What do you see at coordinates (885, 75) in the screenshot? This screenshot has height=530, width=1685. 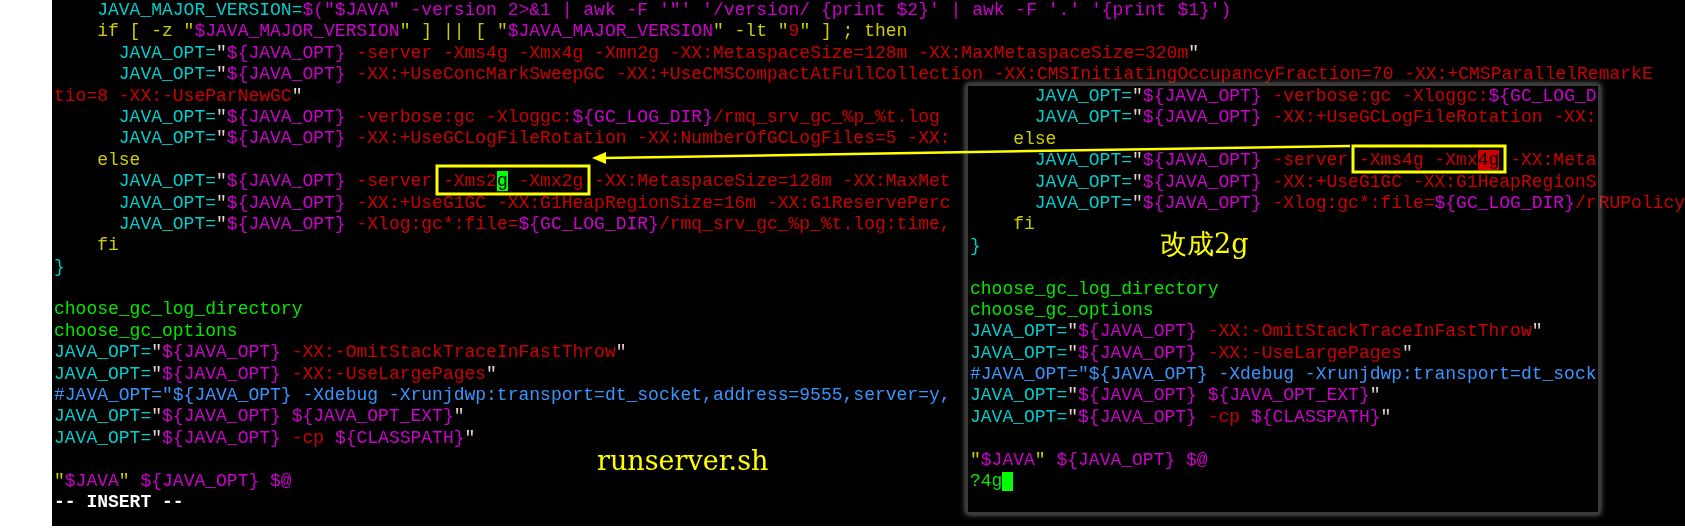 I see `code-line: JAVA_OPT="${JAVA_OPT} -XX:+UseConcMarkSweepGC -XX:+UseCMSCompactAtFullCollection -XX:CMSInitiatingOccupancyFraction=70 -XX:+CMSParallelRemarkE` at bounding box center [885, 75].